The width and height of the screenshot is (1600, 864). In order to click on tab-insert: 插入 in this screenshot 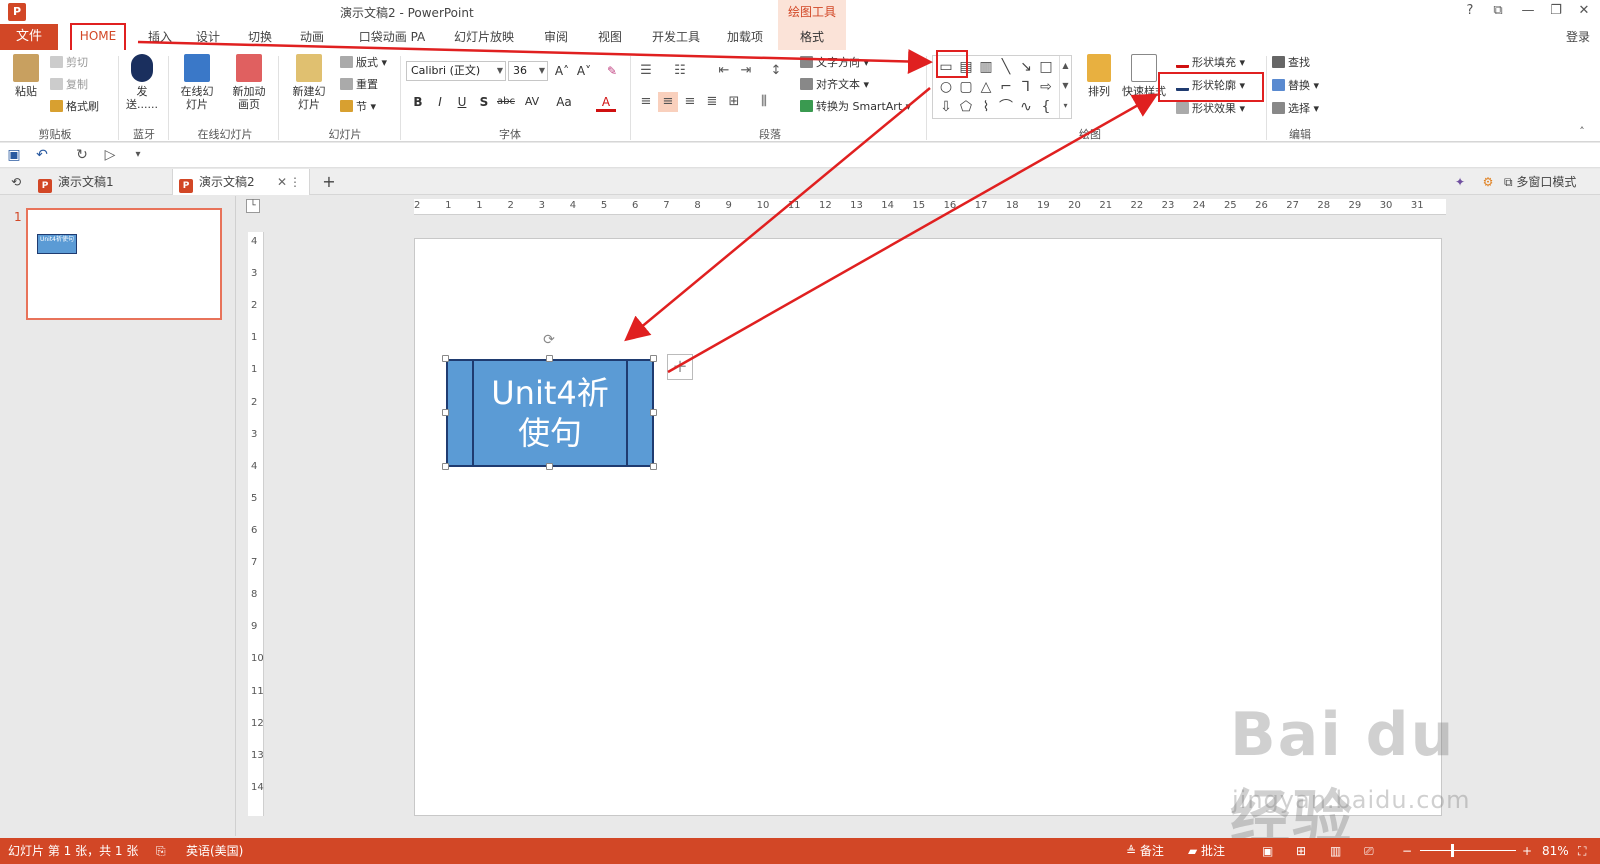, I will do `click(160, 37)`.